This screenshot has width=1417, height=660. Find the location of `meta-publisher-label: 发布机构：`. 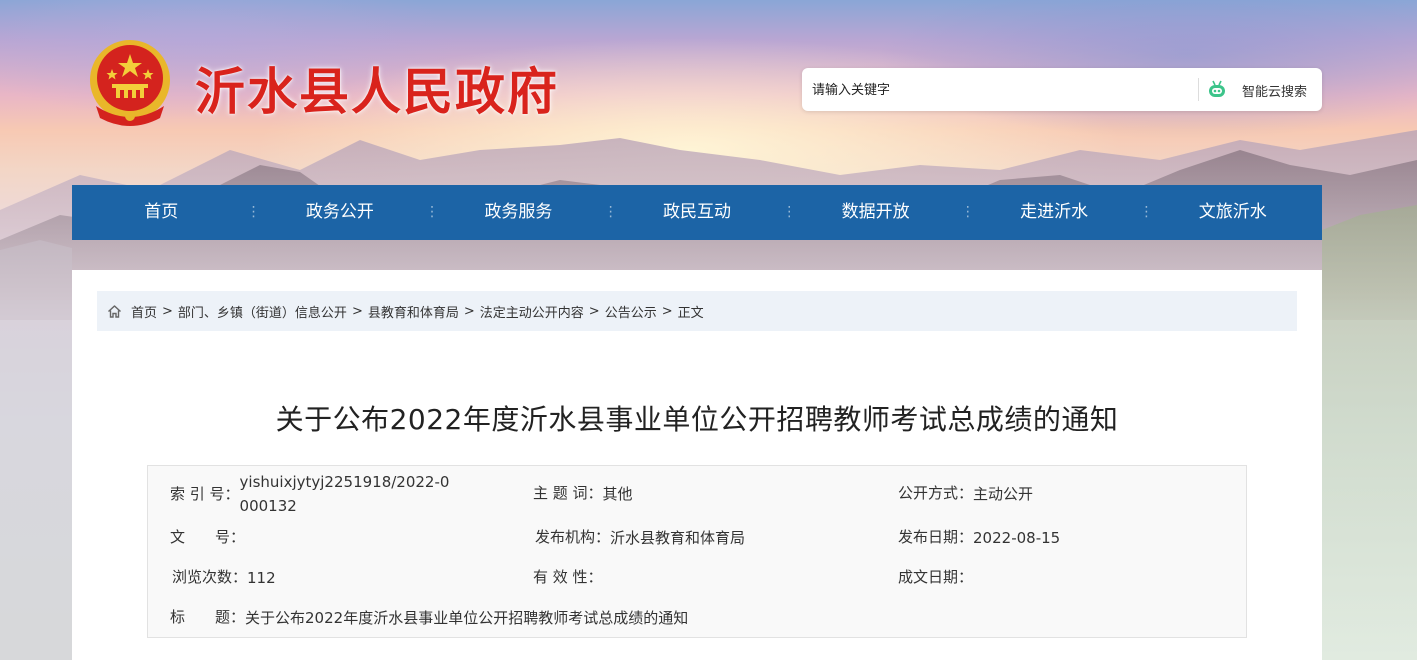

meta-publisher-label: 发布机构： is located at coordinates (573, 537).